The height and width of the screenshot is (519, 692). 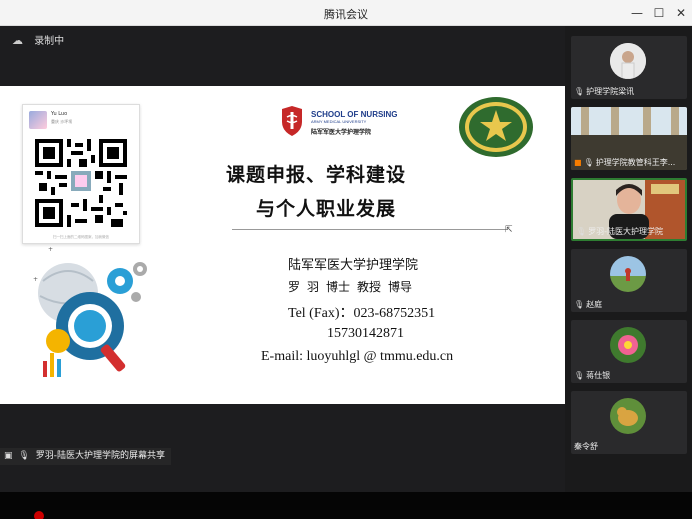 I want to click on recording-label: 录制中, so click(x=49, y=41).